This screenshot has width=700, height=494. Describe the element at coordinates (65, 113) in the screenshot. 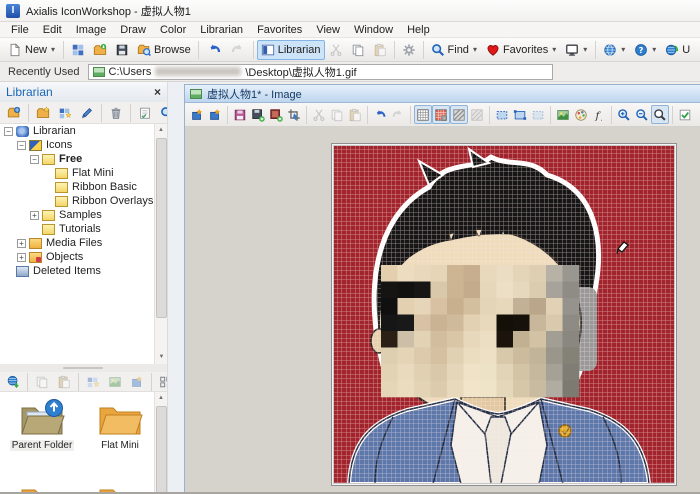

I see `new-library-button-panel` at that location.